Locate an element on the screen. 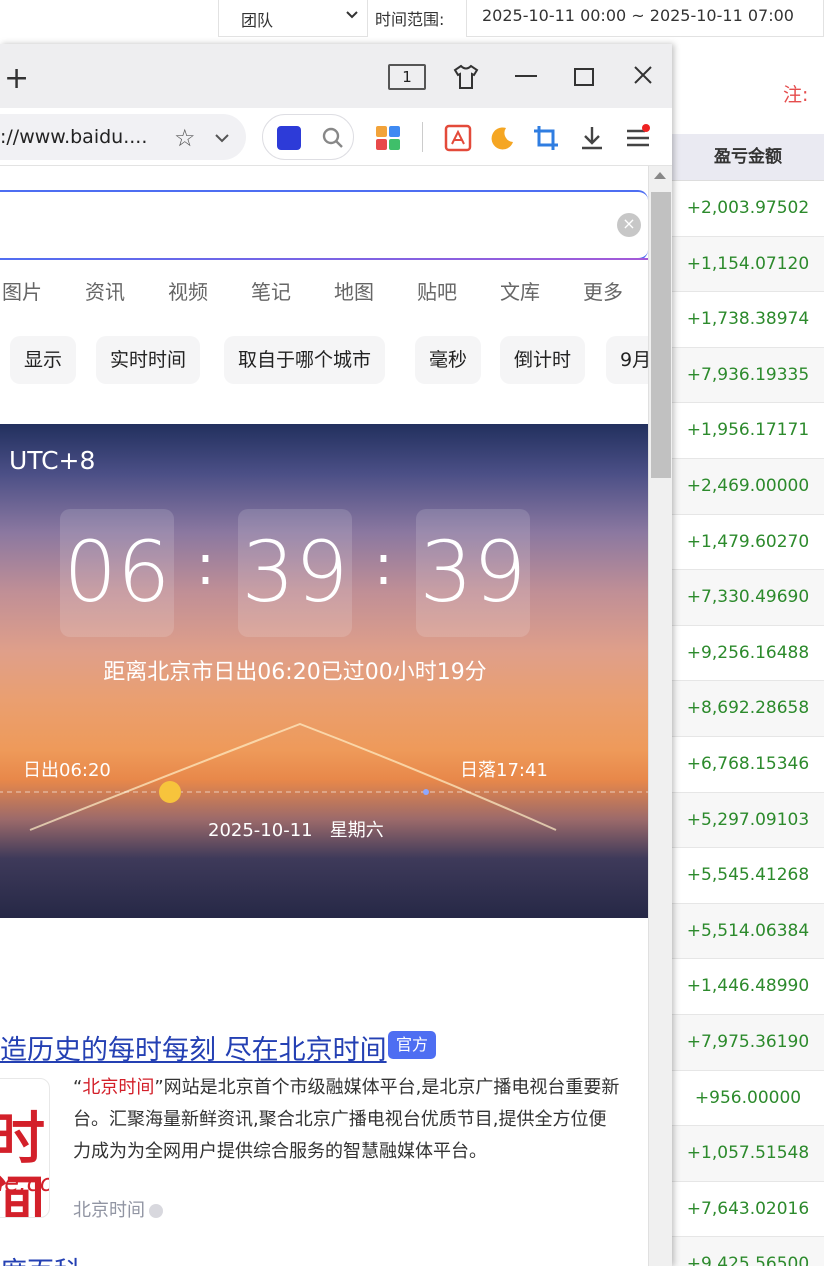  hours-value: 06 is located at coordinates (117, 572).